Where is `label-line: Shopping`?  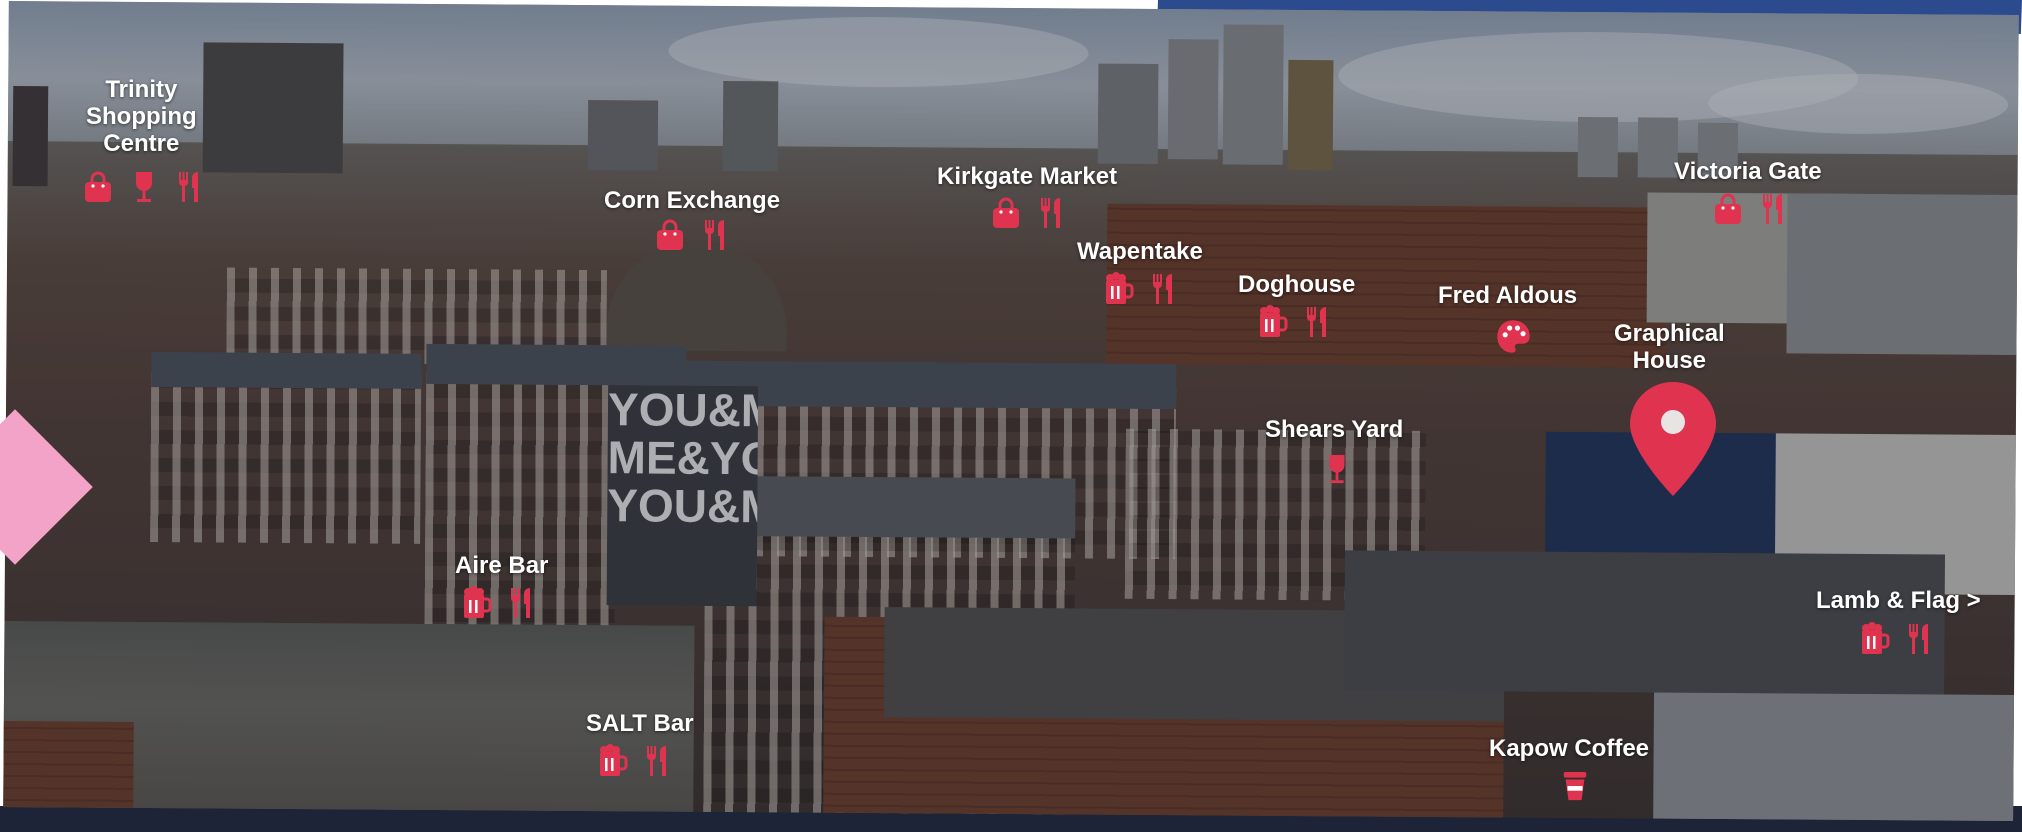
label-line: Shopping is located at coordinates (141, 116).